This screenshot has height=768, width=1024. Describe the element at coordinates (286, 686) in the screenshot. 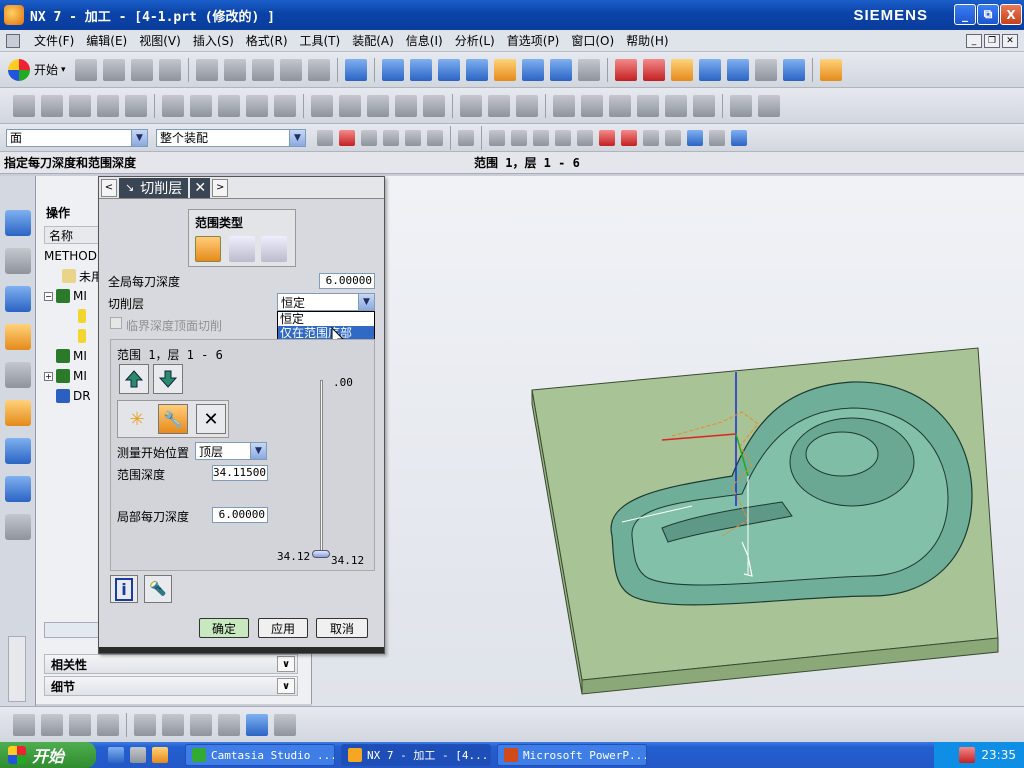

I see `chevron-down-icon: ∨` at that location.